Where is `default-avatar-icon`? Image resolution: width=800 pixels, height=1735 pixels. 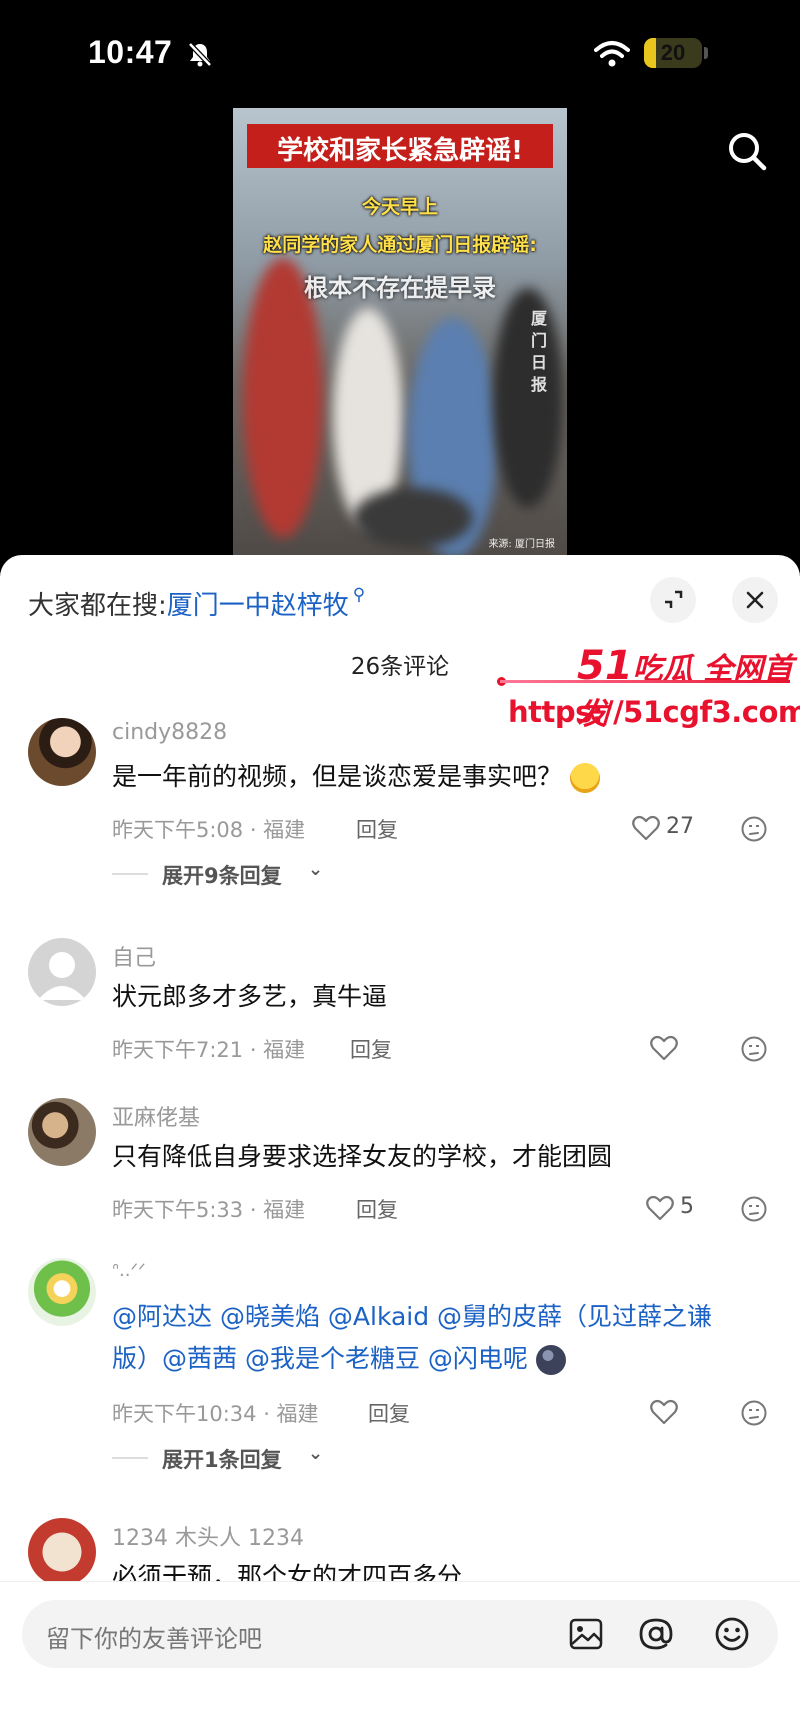 default-avatar-icon is located at coordinates (62, 976).